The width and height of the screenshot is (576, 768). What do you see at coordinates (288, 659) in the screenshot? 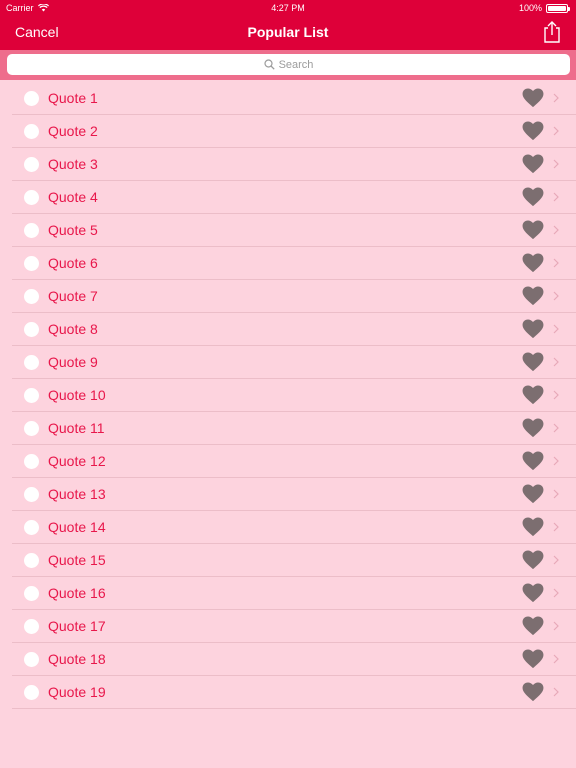
I see `list-item: Quote 18` at bounding box center [288, 659].